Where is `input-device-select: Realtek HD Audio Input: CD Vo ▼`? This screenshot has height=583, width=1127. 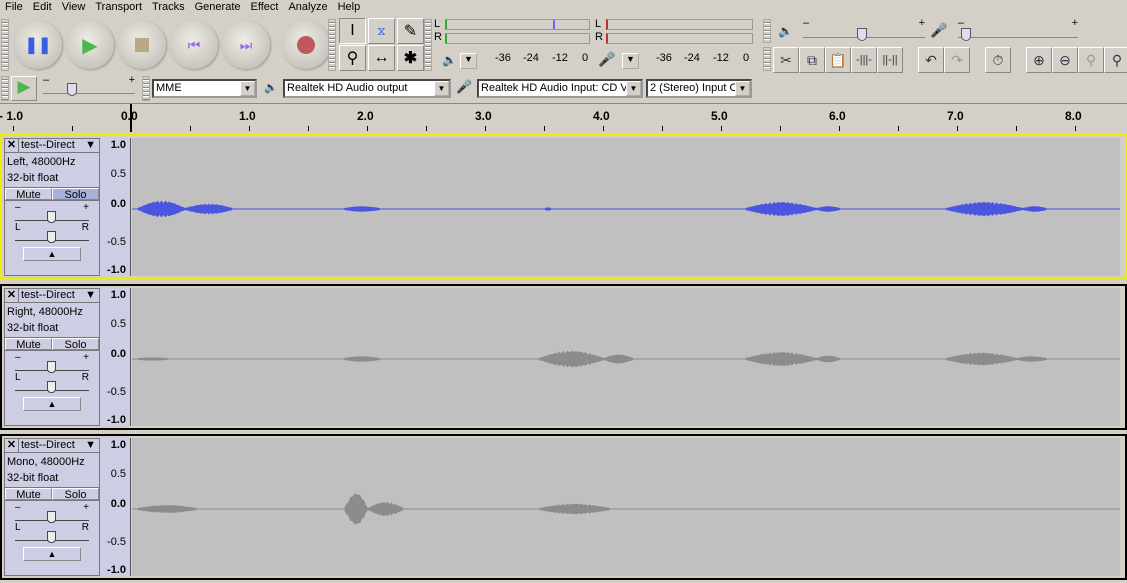 input-device-select: Realtek HD Audio Input: CD Vo ▼ is located at coordinates (560, 88).